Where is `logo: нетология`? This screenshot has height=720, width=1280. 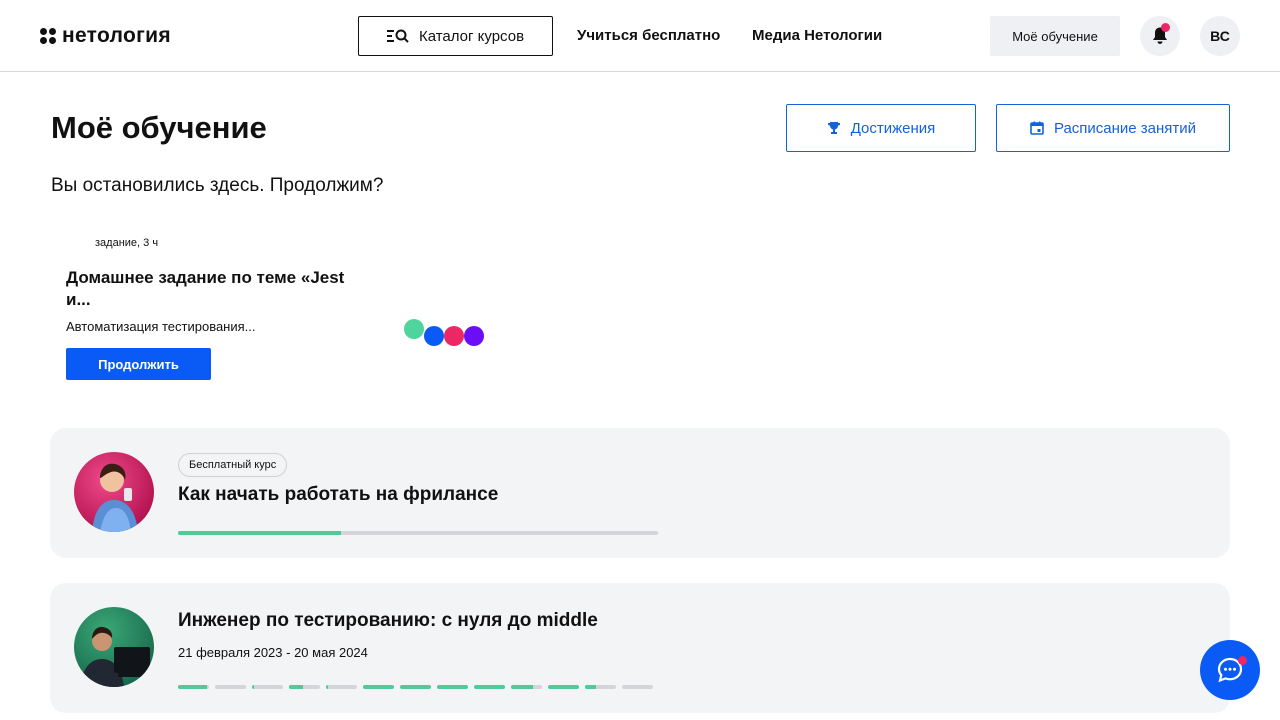 logo: нетология is located at coordinates (105, 36).